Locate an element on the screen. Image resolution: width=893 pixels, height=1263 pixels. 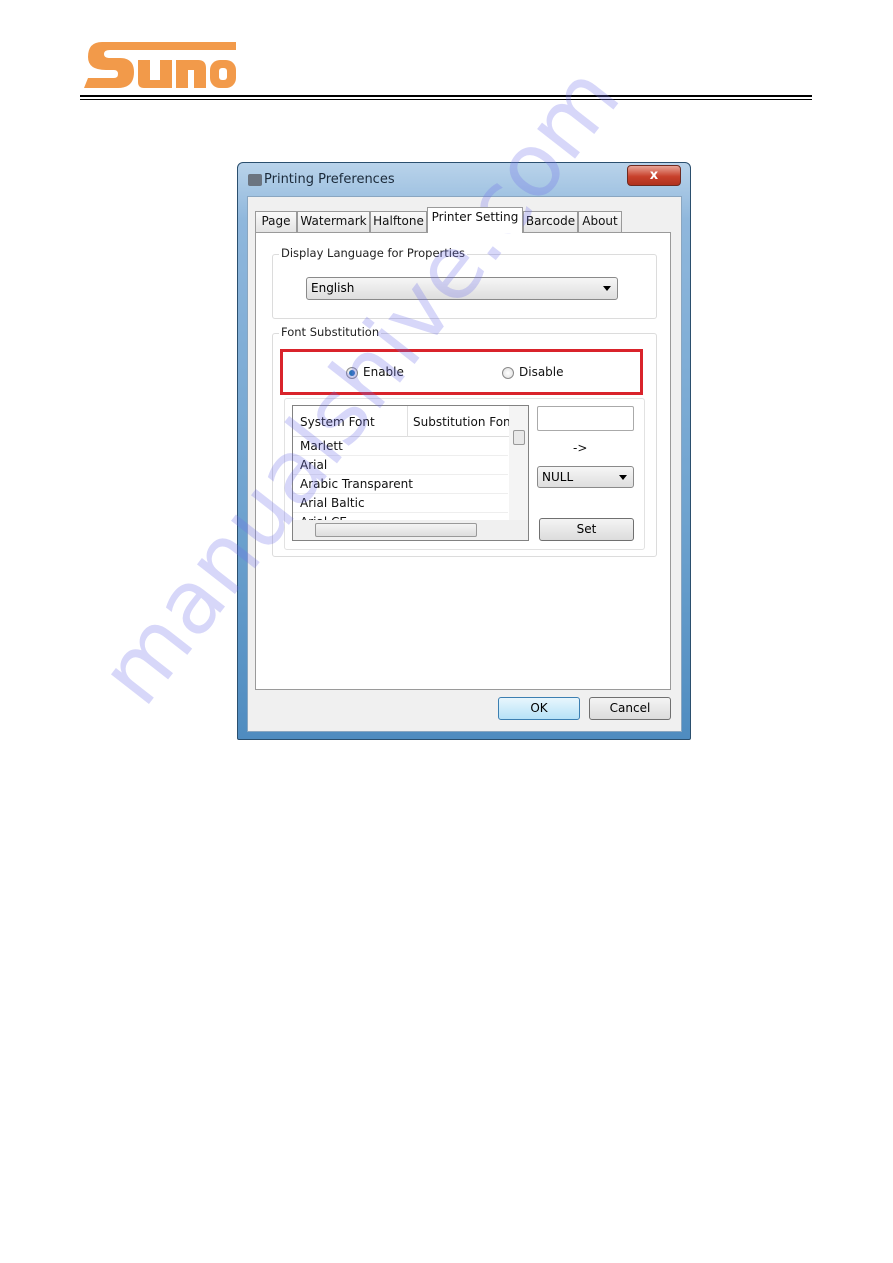
ok-button: OK is located at coordinates (539, 708).